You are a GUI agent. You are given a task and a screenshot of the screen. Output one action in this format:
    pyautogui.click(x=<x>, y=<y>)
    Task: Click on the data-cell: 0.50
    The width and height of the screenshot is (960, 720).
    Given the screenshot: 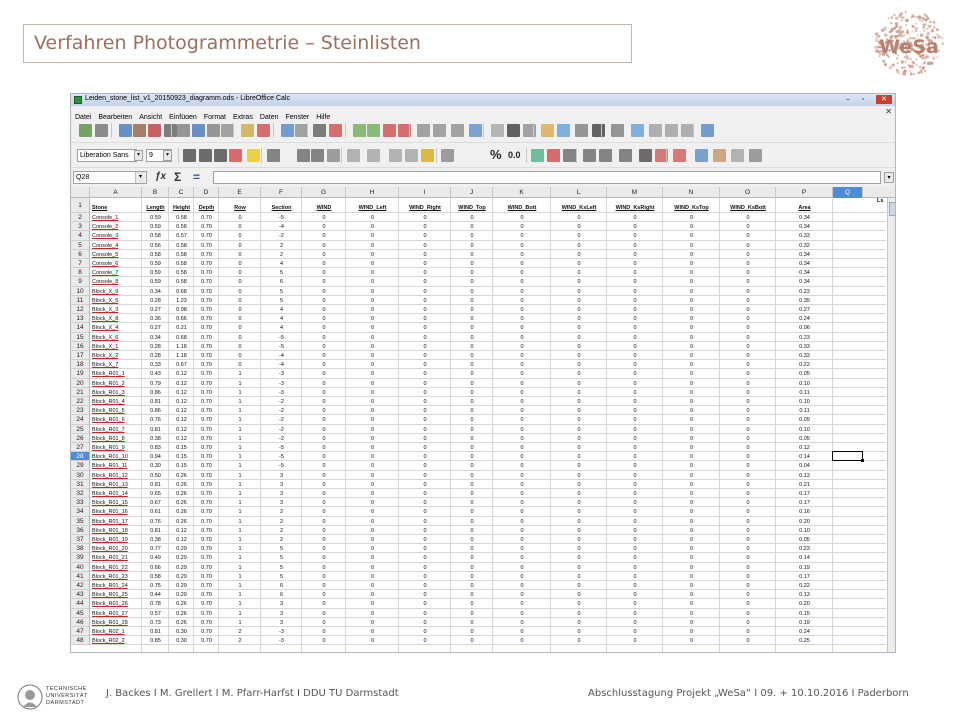 What is the action you would take?
    pyautogui.click(x=155, y=476)
    